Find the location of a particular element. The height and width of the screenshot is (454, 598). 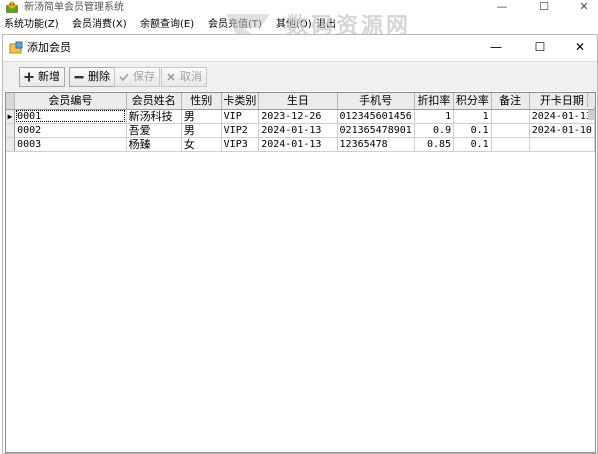

column-header: 会员姓名 is located at coordinates (154, 101).